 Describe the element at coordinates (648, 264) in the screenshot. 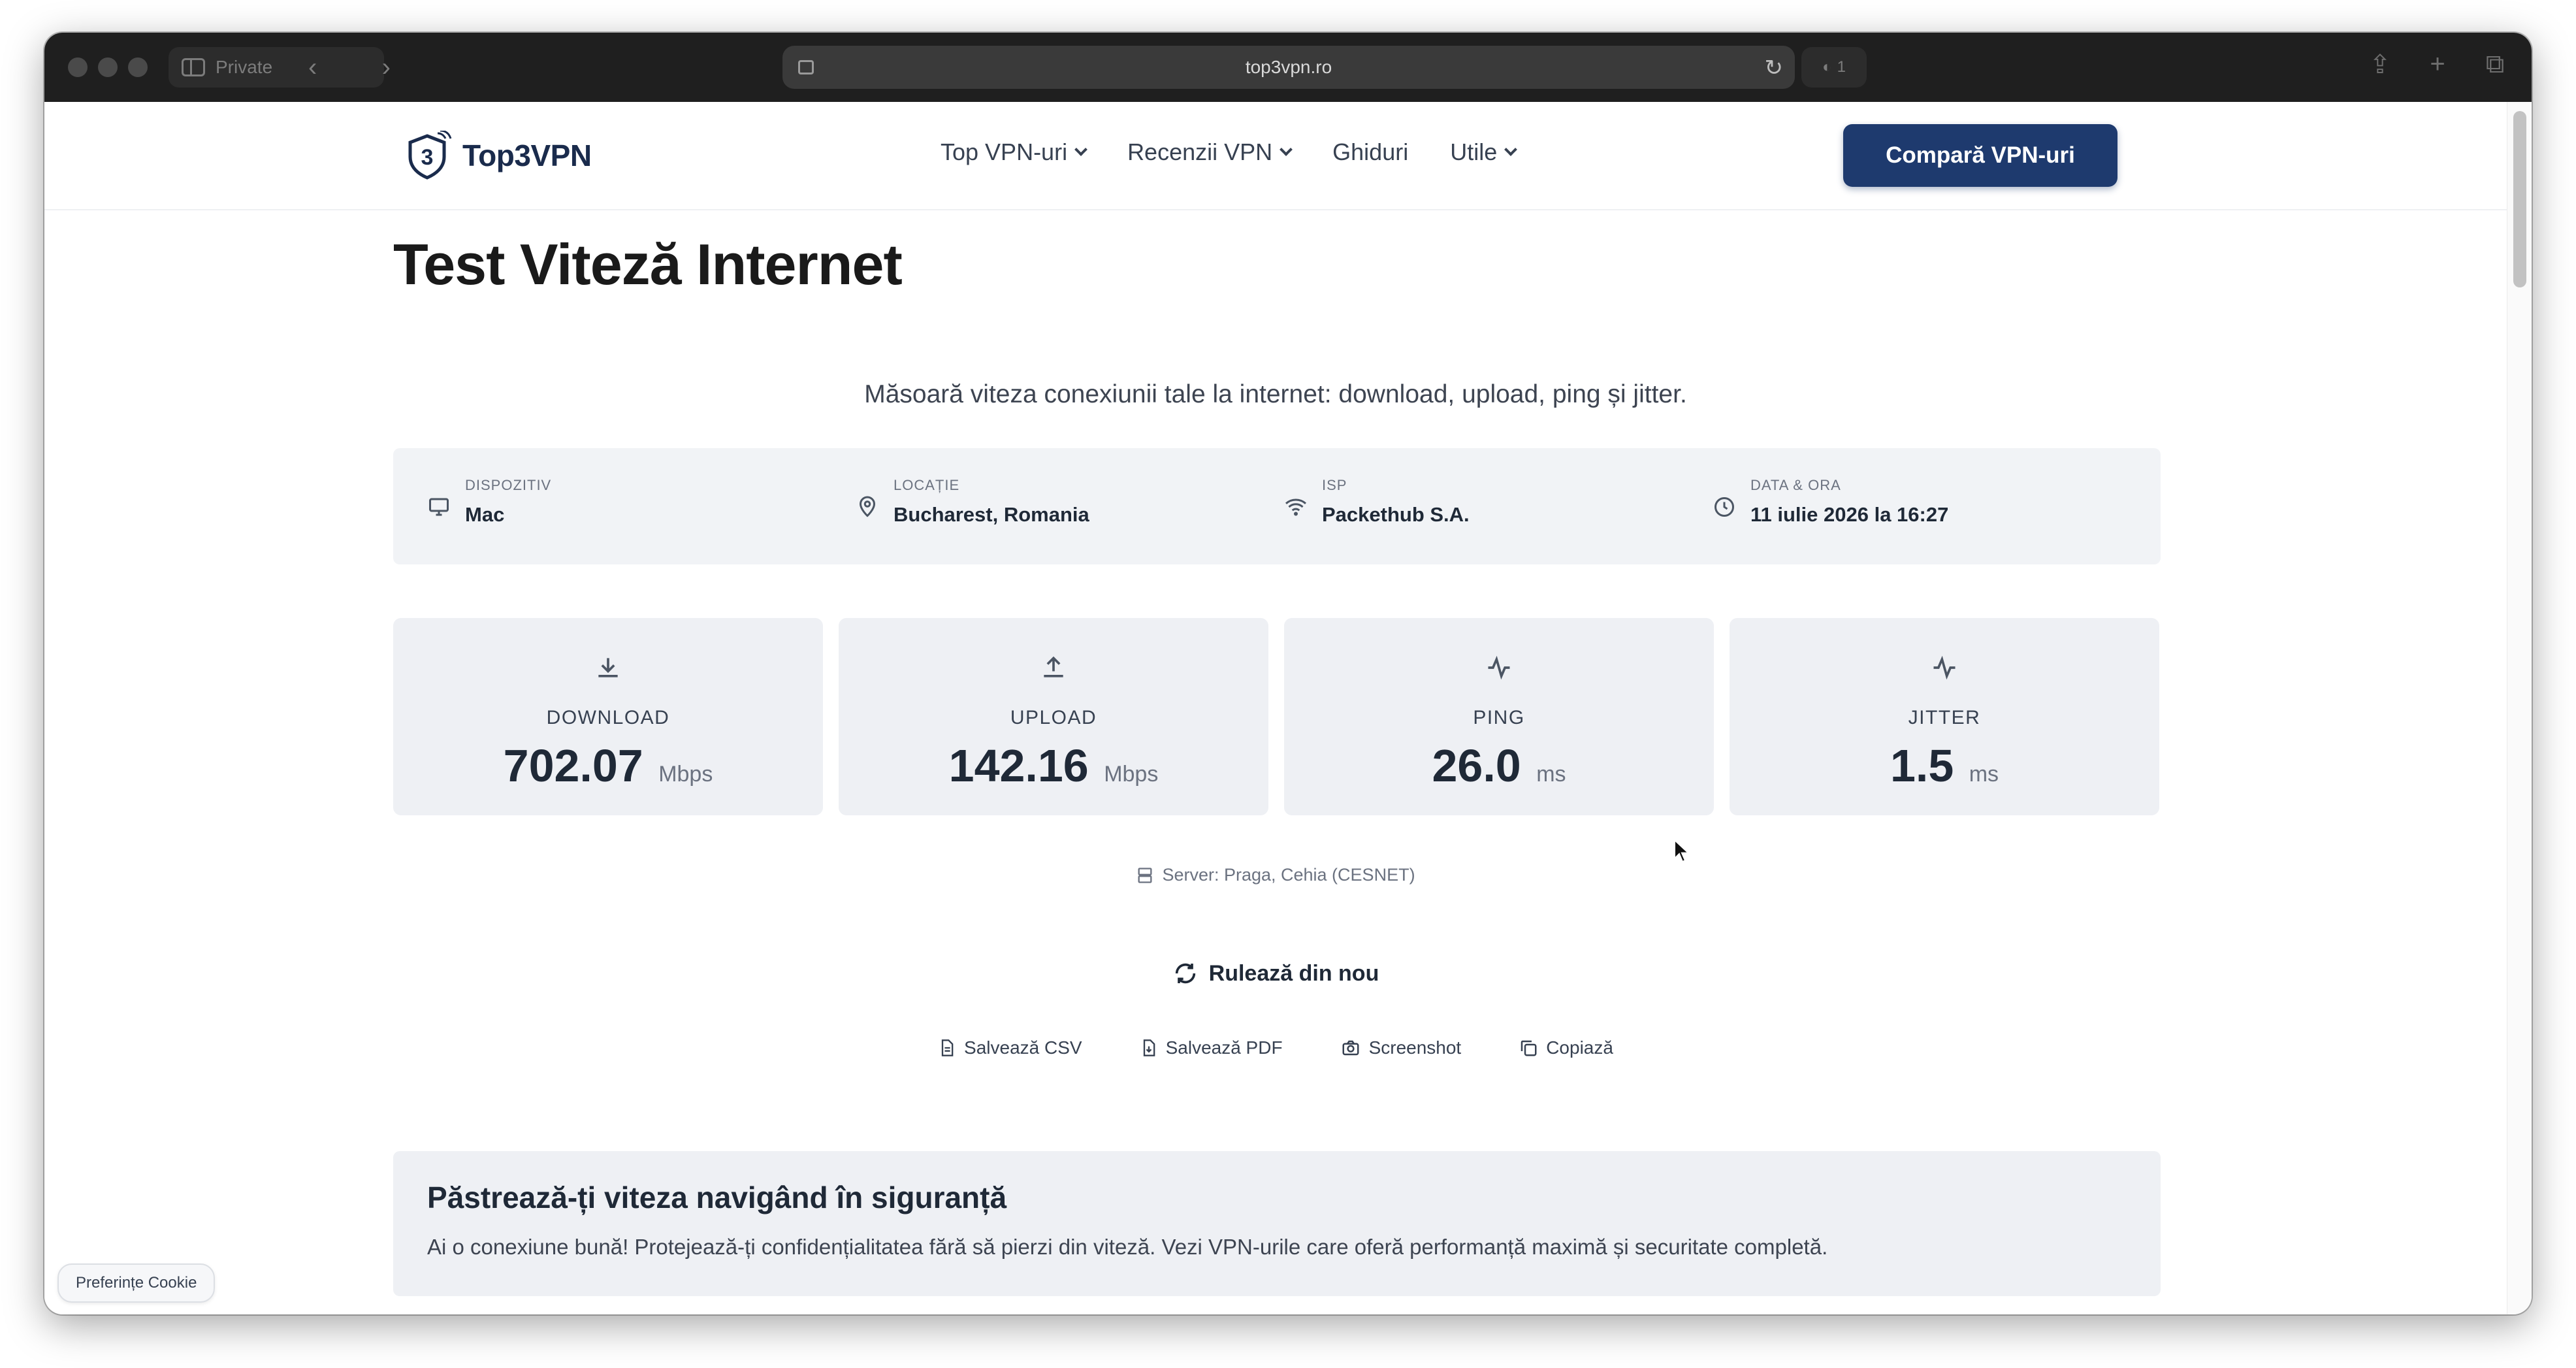

I see `page-title: Test Viteză Internet` at that location.